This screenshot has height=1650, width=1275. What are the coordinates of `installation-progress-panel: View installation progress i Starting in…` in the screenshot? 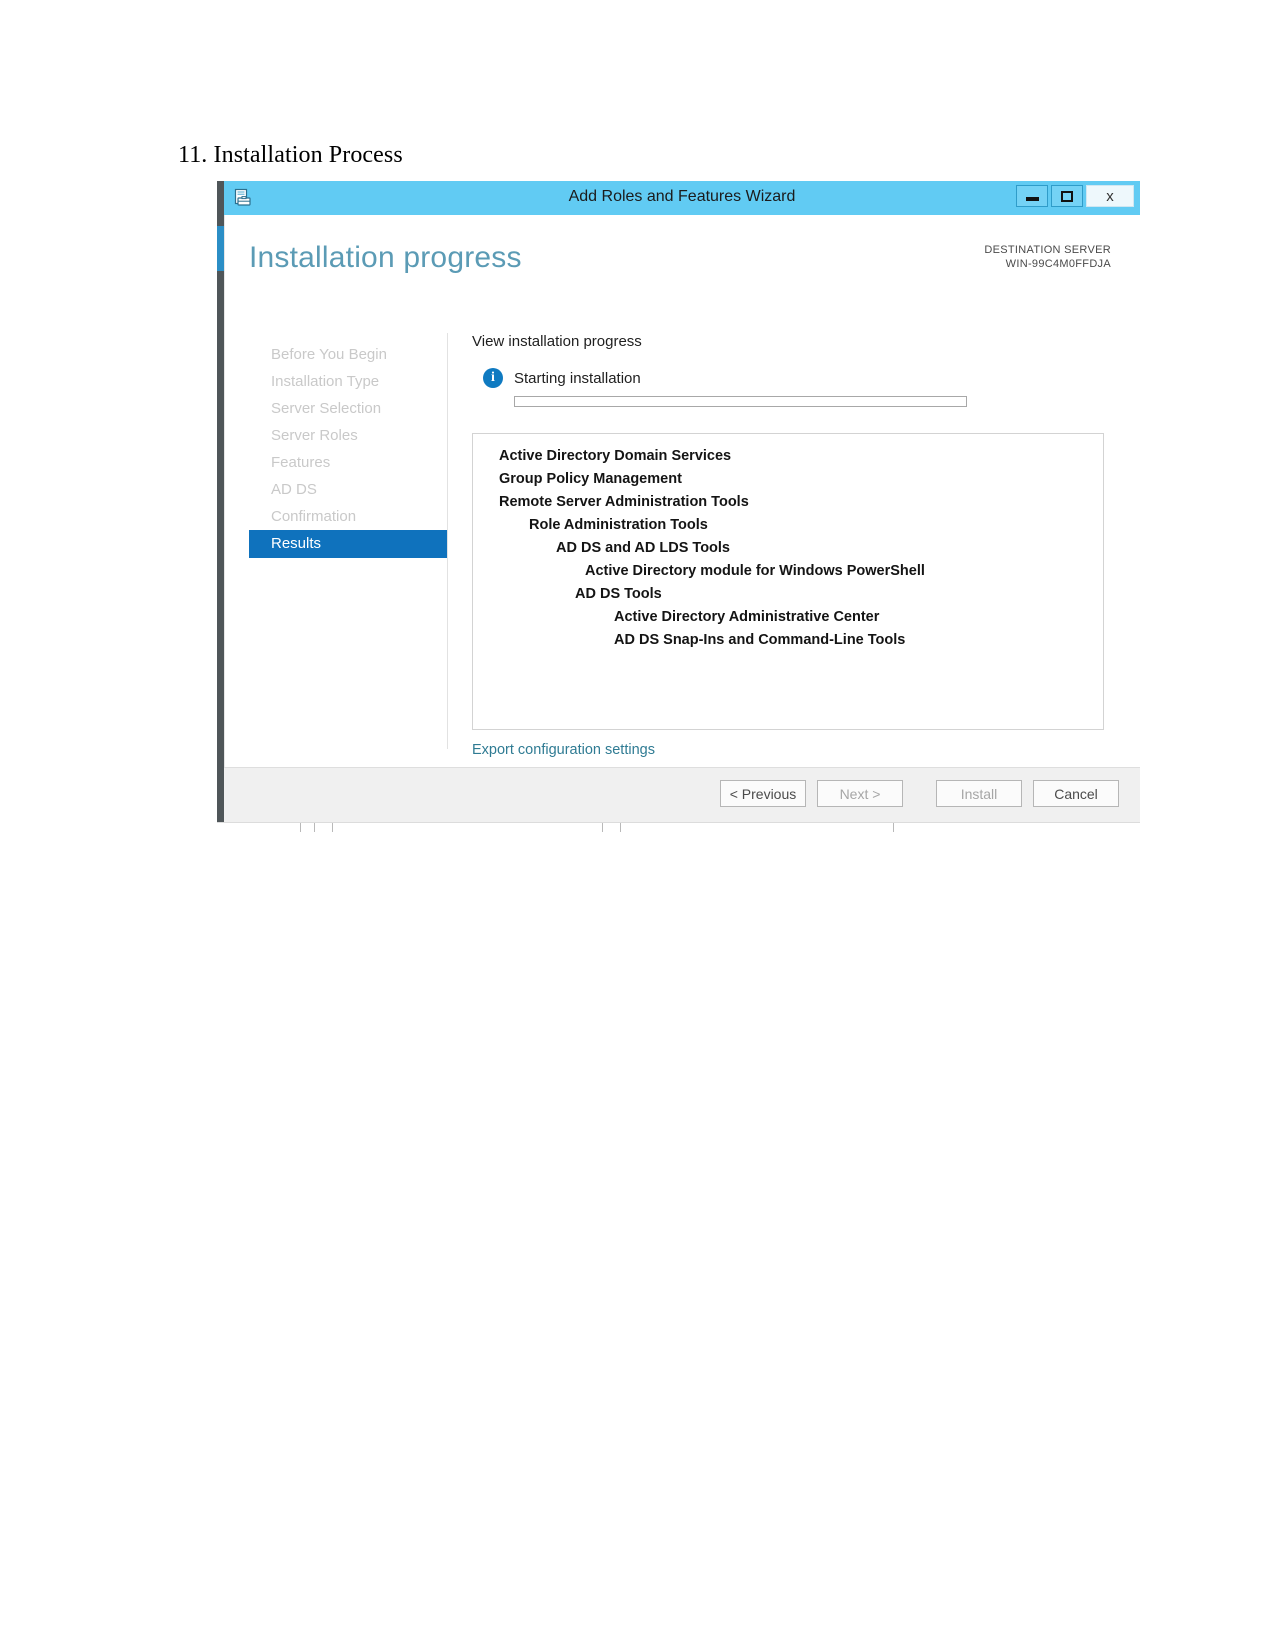 It's located at (793, 546).